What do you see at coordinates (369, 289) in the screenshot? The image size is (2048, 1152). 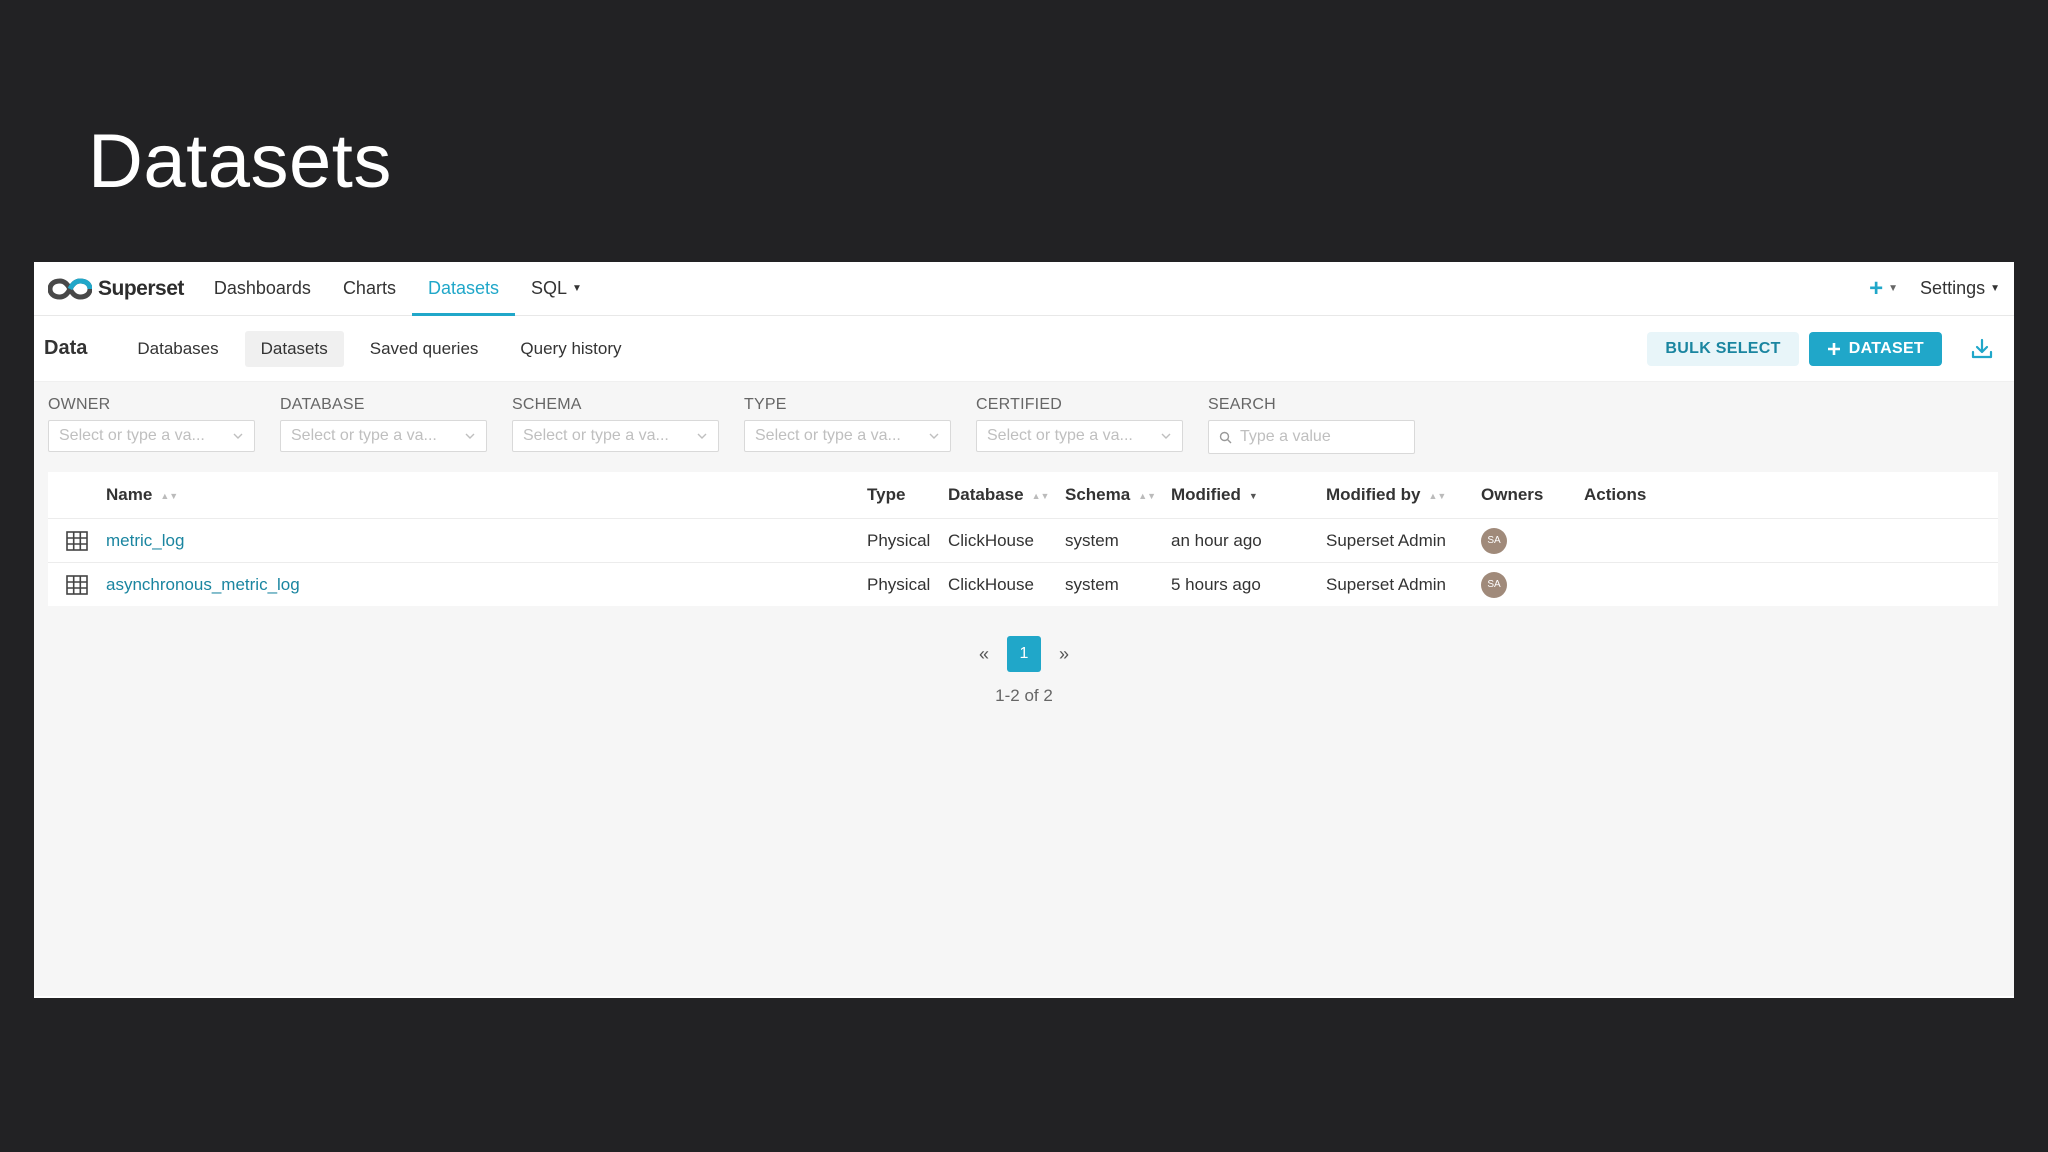 I see `nav-charts: Charts` at bounding box center [369, 289].